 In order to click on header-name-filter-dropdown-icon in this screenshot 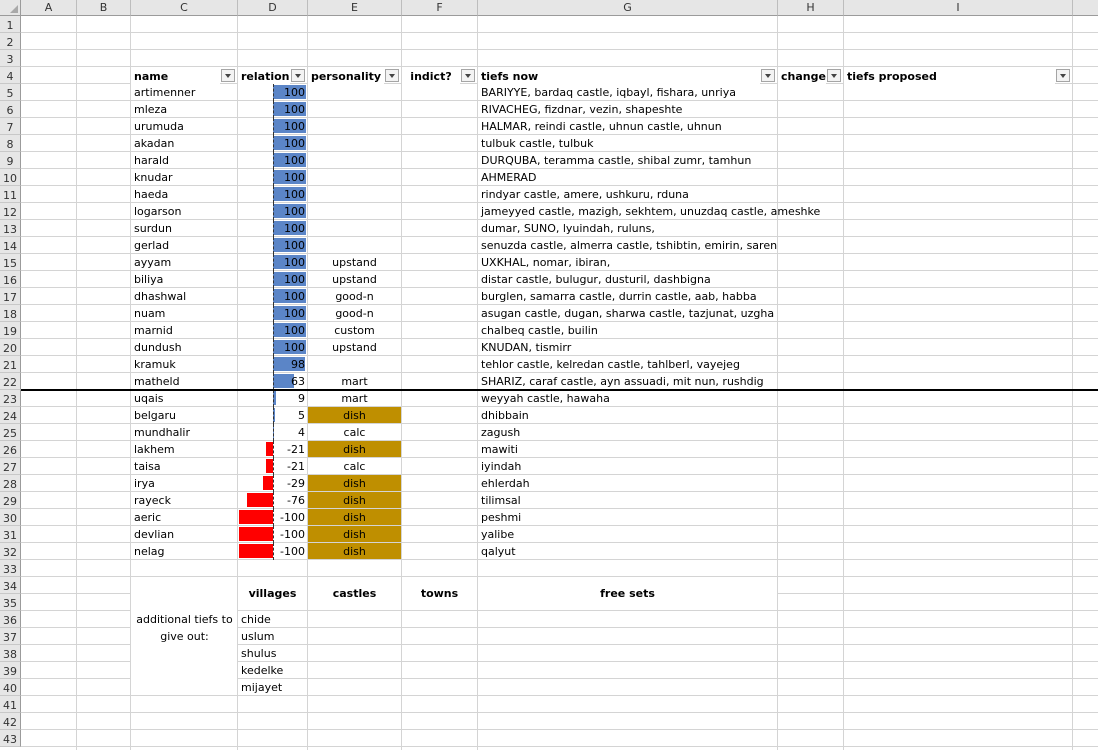, I will do `click(228, 75)`.